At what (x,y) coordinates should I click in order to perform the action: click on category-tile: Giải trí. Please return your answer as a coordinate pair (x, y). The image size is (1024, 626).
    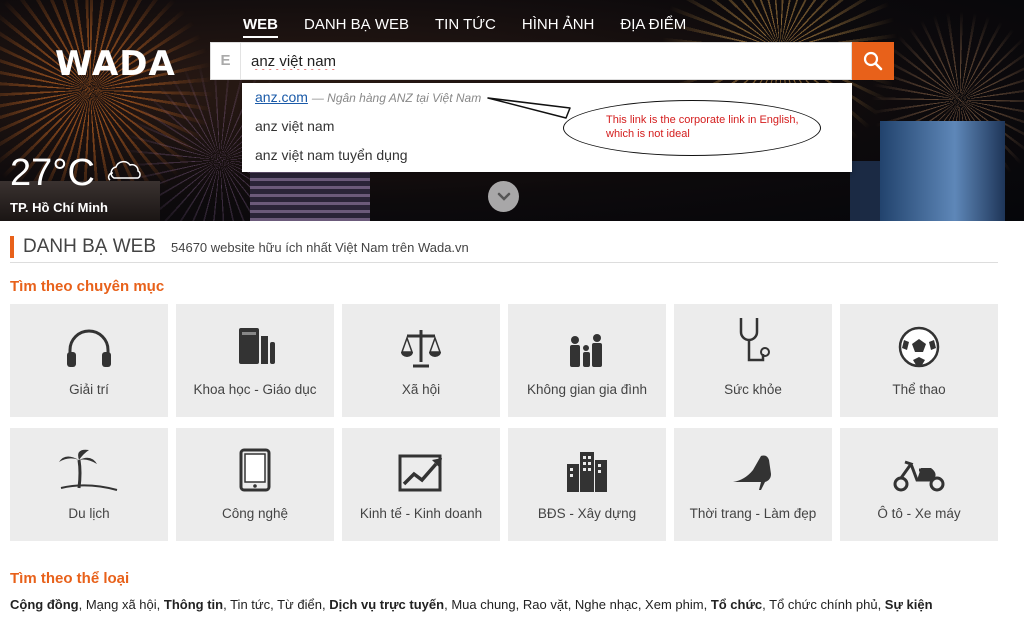
    Looking at the image, I should click on (89, 360).